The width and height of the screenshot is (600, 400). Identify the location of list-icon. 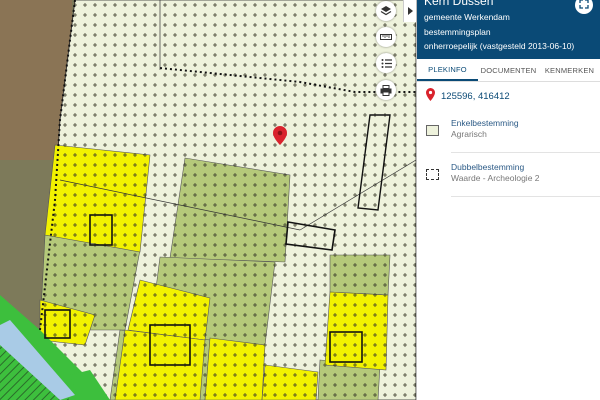
(386, 63).